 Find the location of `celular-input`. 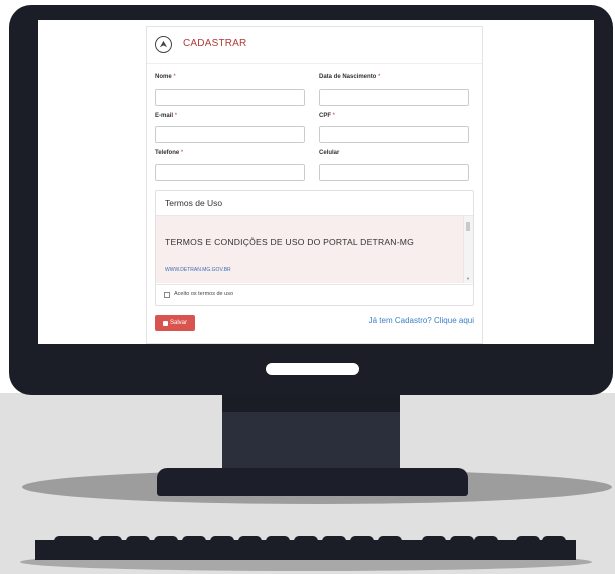

celular-input is located at coordinates (394, 172).